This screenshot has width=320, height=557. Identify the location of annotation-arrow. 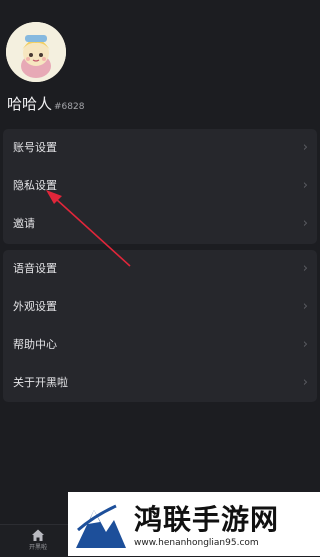
(88, 228).